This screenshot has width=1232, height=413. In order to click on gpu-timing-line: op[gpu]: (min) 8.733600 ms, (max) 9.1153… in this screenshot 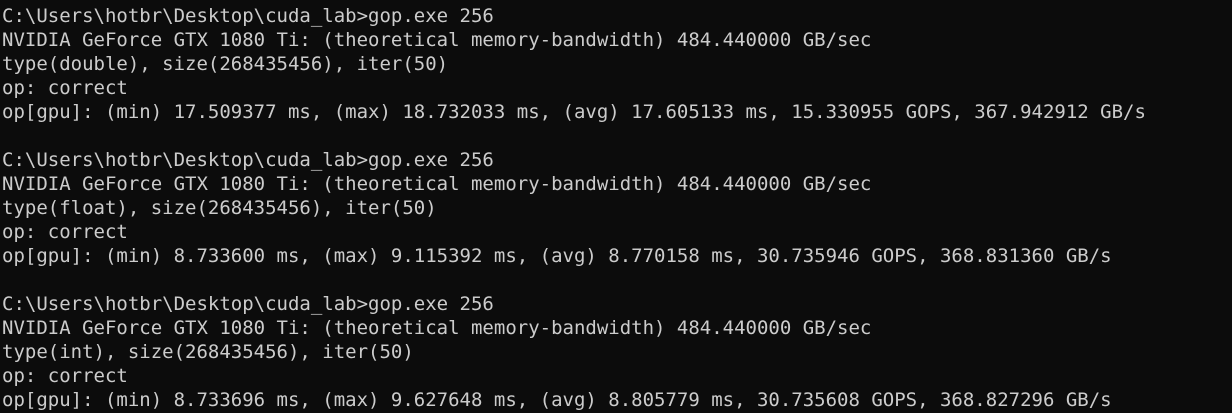, I will do `click(557, 256)`.